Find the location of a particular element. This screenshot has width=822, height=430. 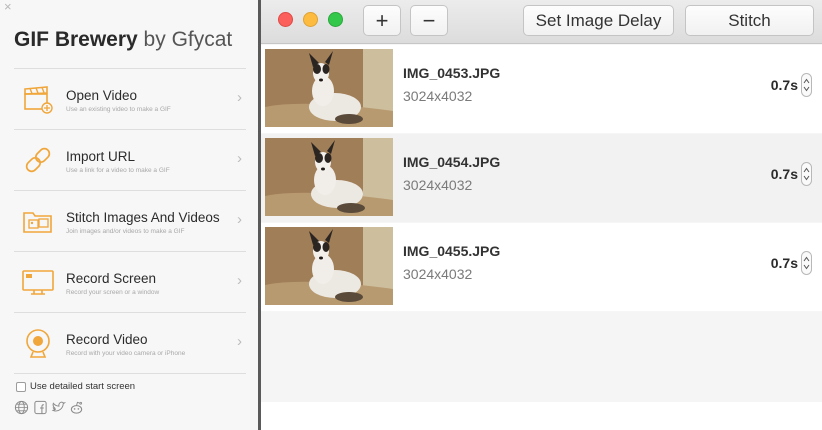

menu-item-title: Record Screen is located at coordinates (111, 278).